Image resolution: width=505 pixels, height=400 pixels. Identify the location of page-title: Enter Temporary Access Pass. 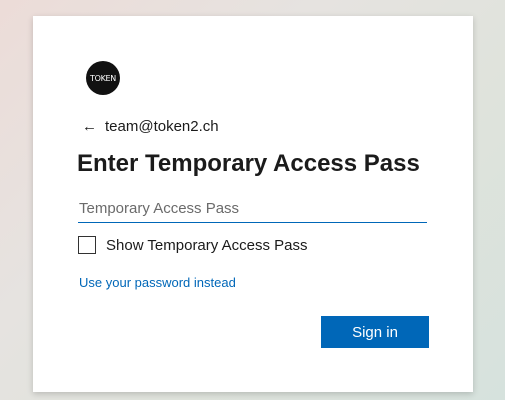
(248, 163).